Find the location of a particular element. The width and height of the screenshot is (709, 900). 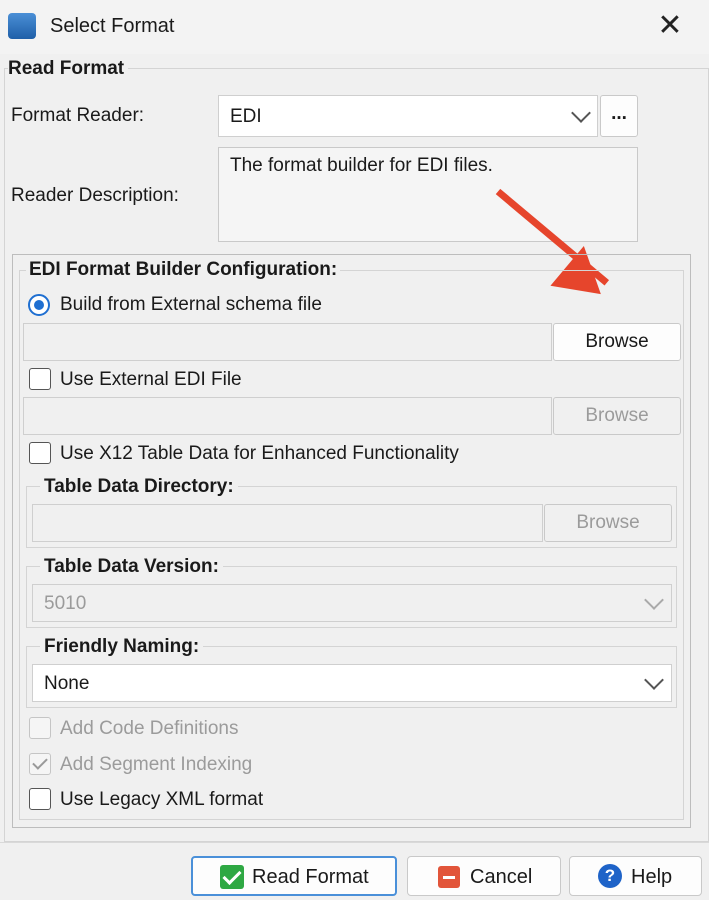

format-reader-value: EDI is located at coordinates (246, 116).